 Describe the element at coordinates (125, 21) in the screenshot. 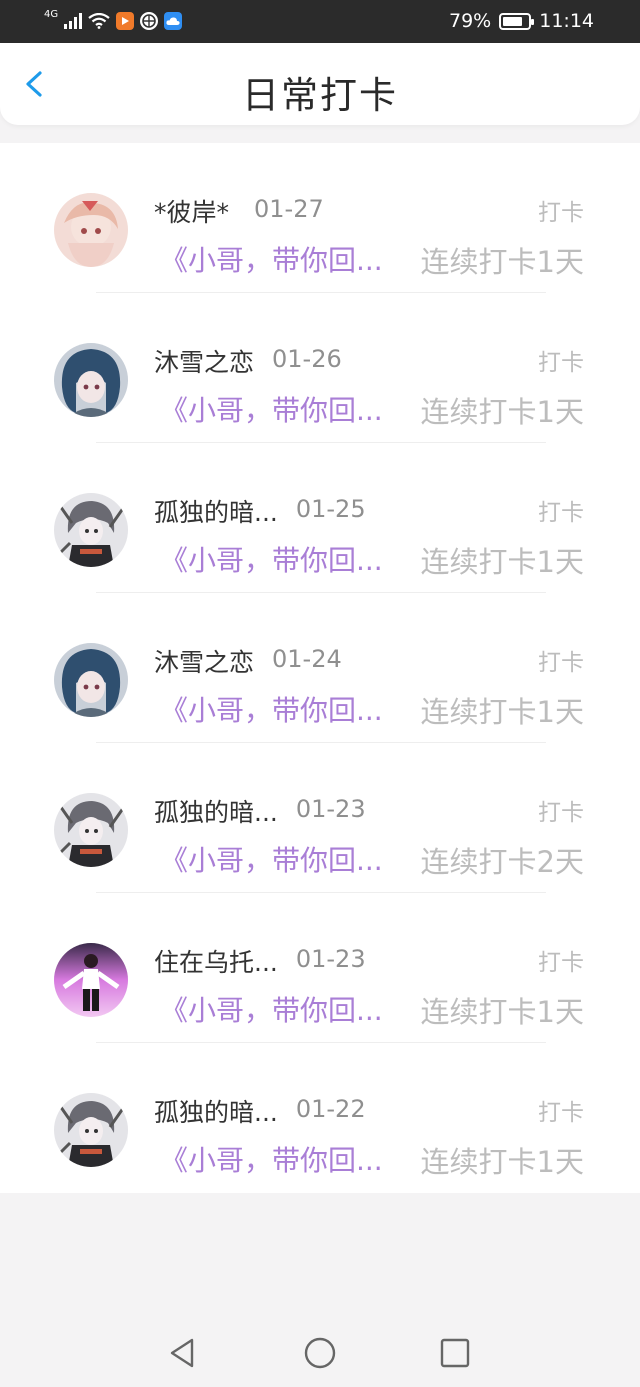

I see `video-app-icon` at that location.